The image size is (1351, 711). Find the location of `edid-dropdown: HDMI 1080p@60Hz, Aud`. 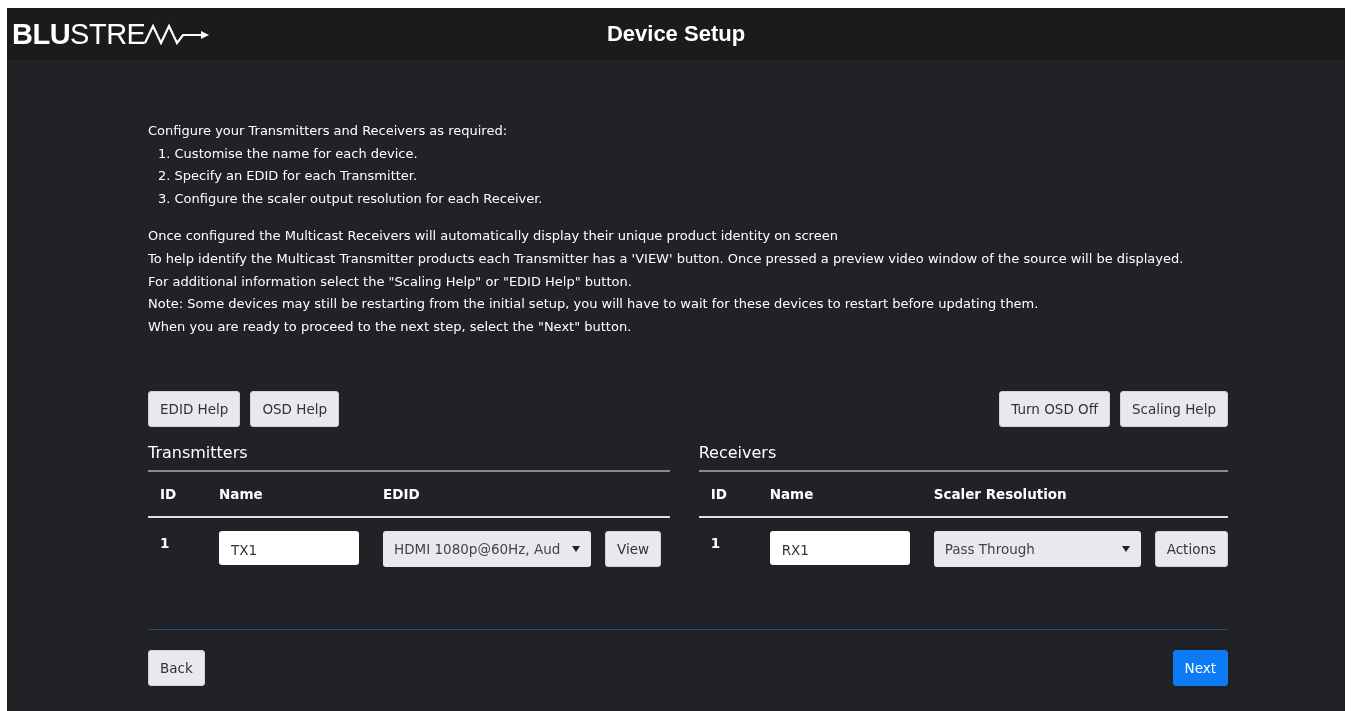

edid-dropdown: HDMI 1080p@60Hz, Aud is located at coordinates (487, 549).